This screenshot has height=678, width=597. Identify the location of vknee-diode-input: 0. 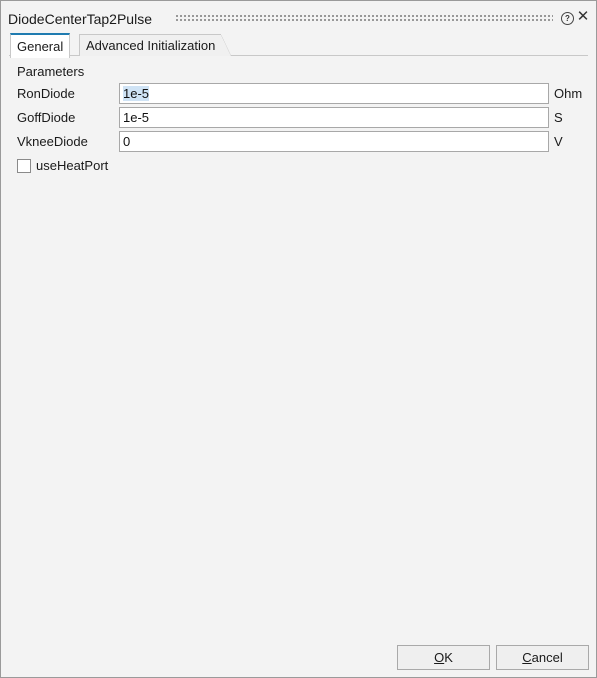
(334, 141).